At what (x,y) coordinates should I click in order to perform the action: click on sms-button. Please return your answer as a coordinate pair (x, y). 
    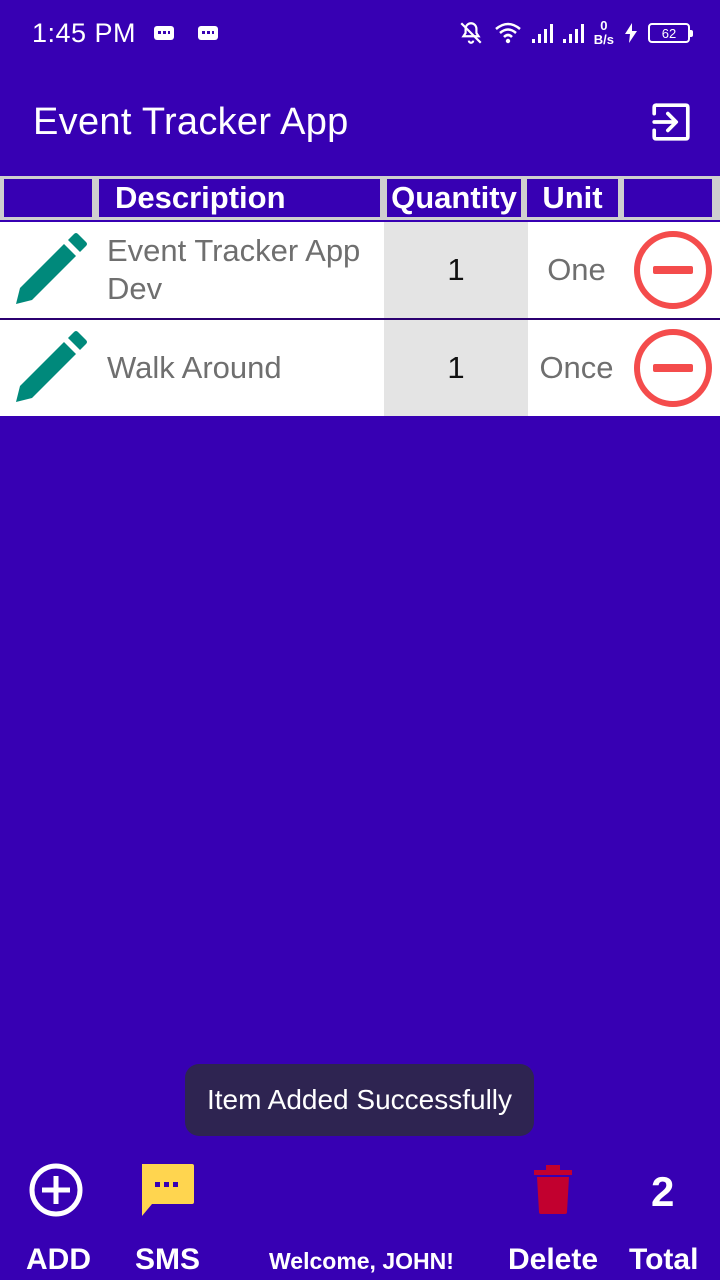
    Looking at the image, I should click on (167, 1190).